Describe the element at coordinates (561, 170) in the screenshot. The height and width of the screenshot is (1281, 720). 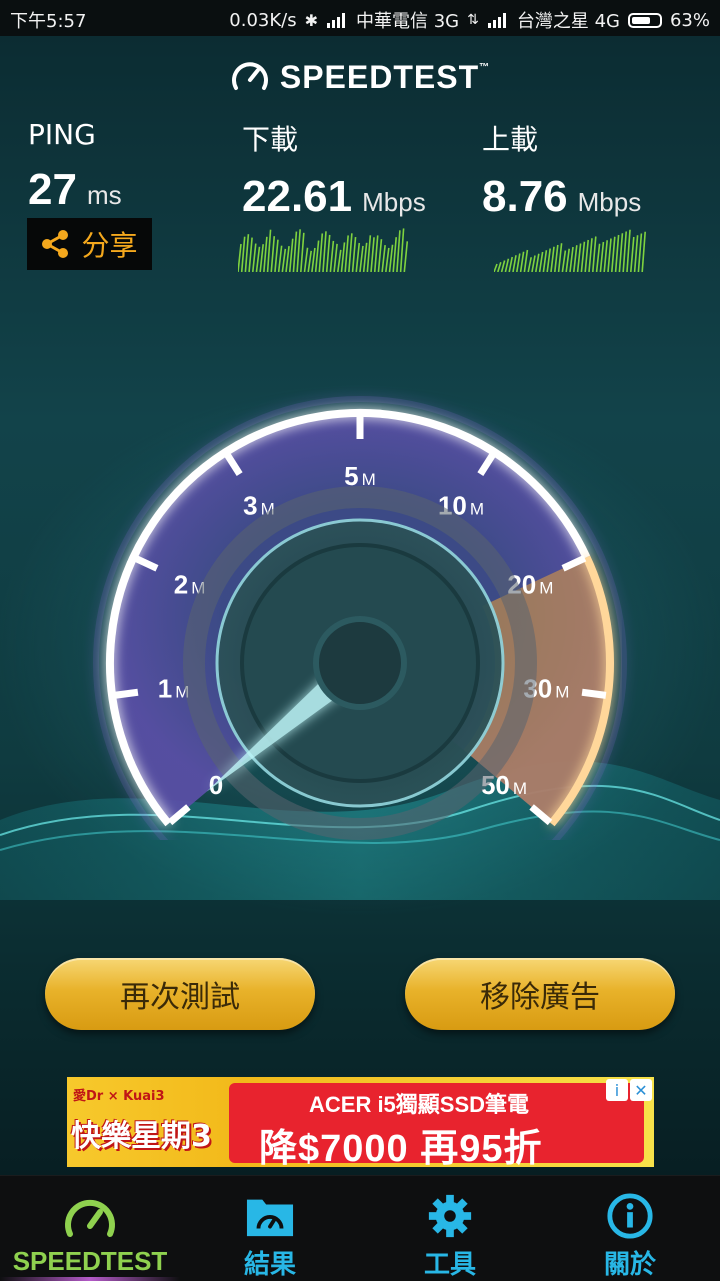
I see `upload-metric: 上載 8.76 Mbps` at that location.